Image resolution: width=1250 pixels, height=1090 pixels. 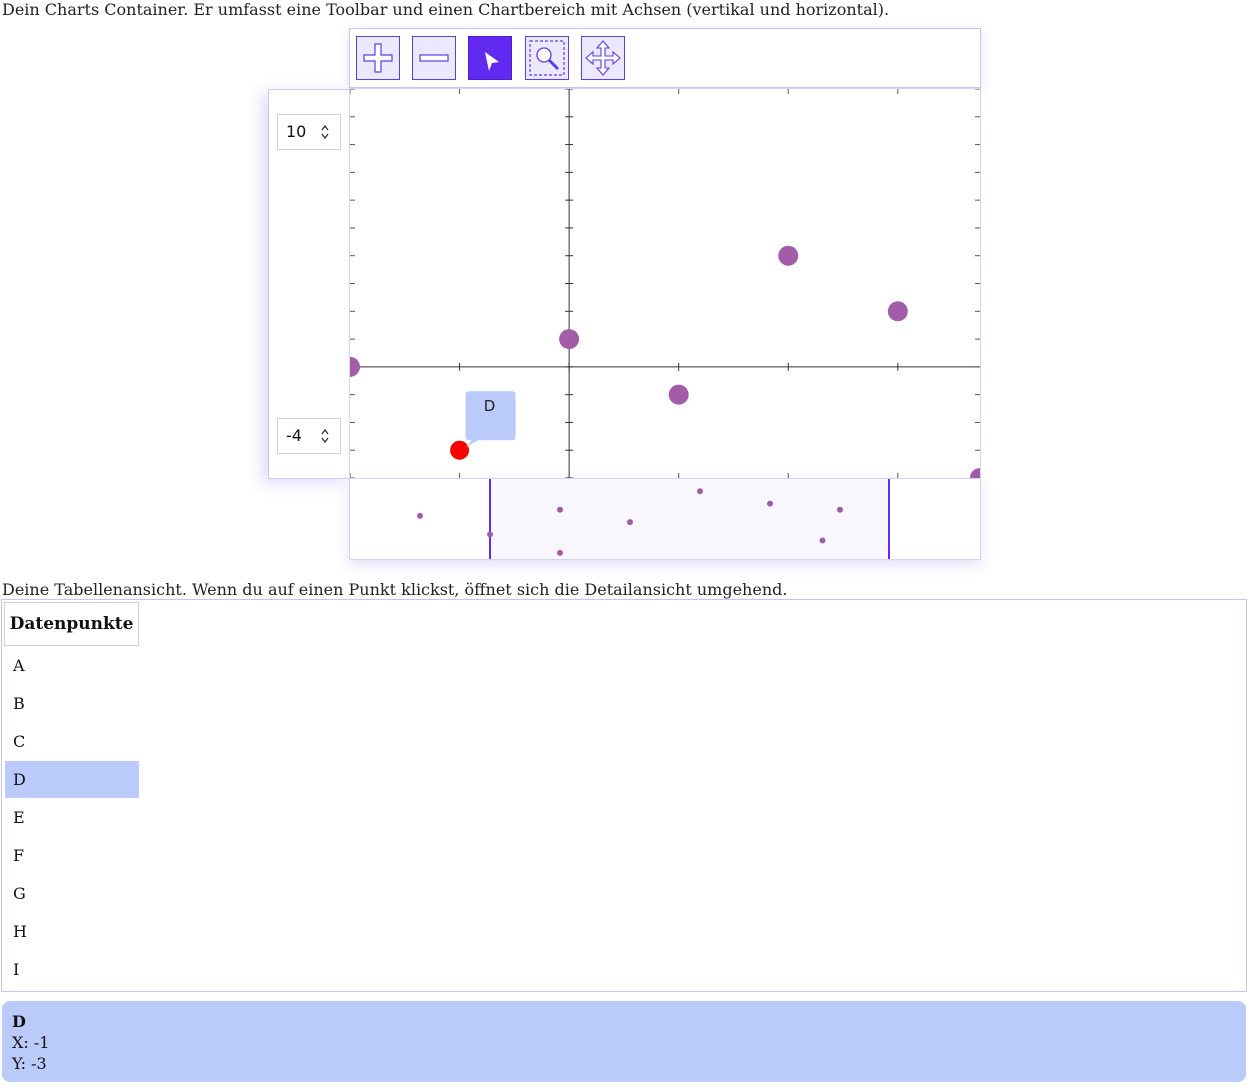 I want to click on pan-button, so click(x=603, y=58).